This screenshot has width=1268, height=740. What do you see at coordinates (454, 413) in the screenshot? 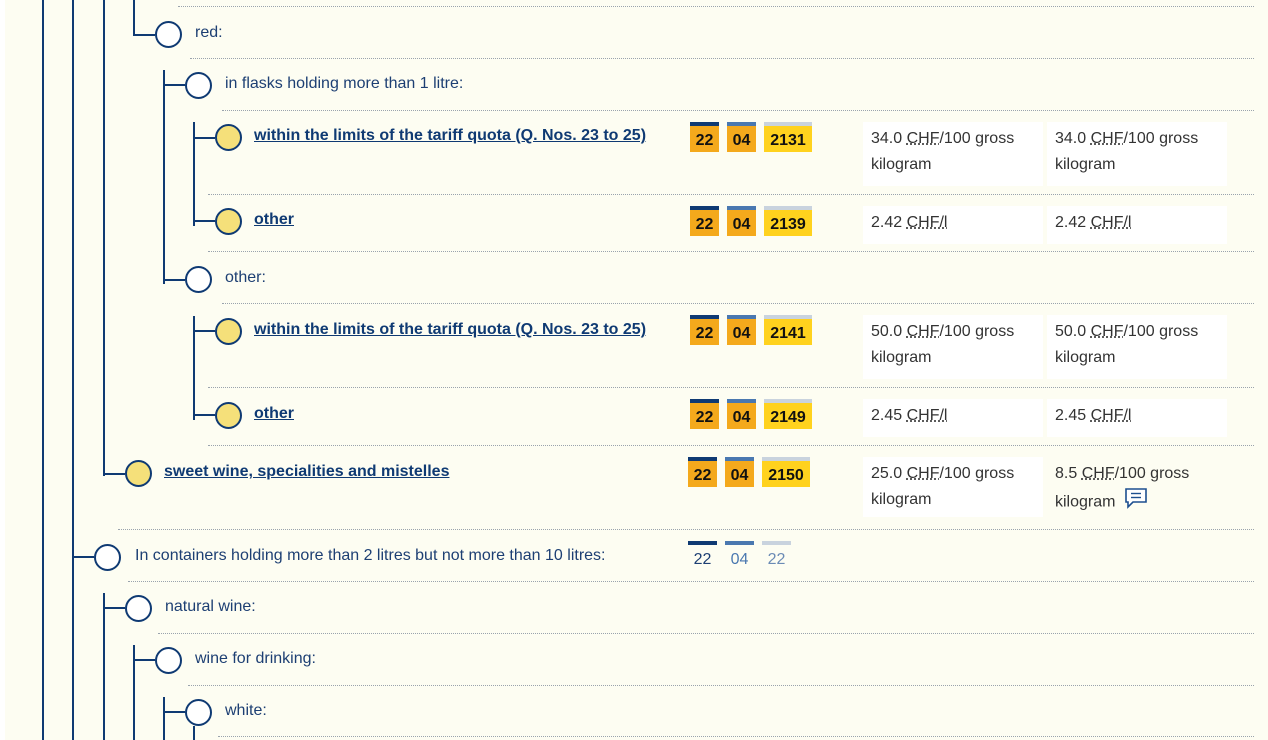
I see `tariff-link-other-2: other` at bounding box center [454, 413].